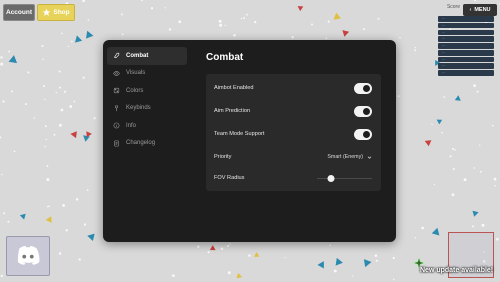 This screenshot has width=500, height=282. Describe the element at coordinates (345, 157) in the screenshot. I see `priority-select-value: Smart (Enemy)` at that location.